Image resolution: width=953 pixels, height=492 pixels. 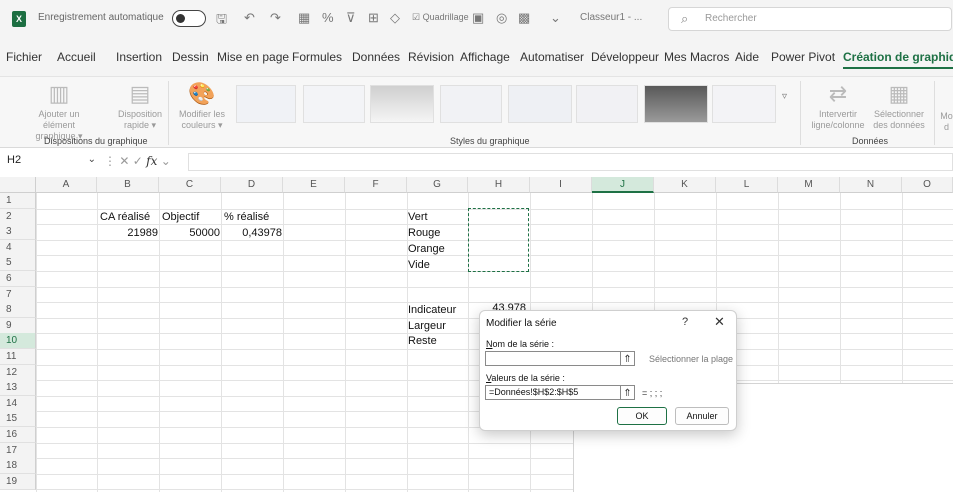 What do you see at coordinates (139, 57) in the screenshot?
I see `tab-insertion: Insertion` at bounding box center [139, 57].